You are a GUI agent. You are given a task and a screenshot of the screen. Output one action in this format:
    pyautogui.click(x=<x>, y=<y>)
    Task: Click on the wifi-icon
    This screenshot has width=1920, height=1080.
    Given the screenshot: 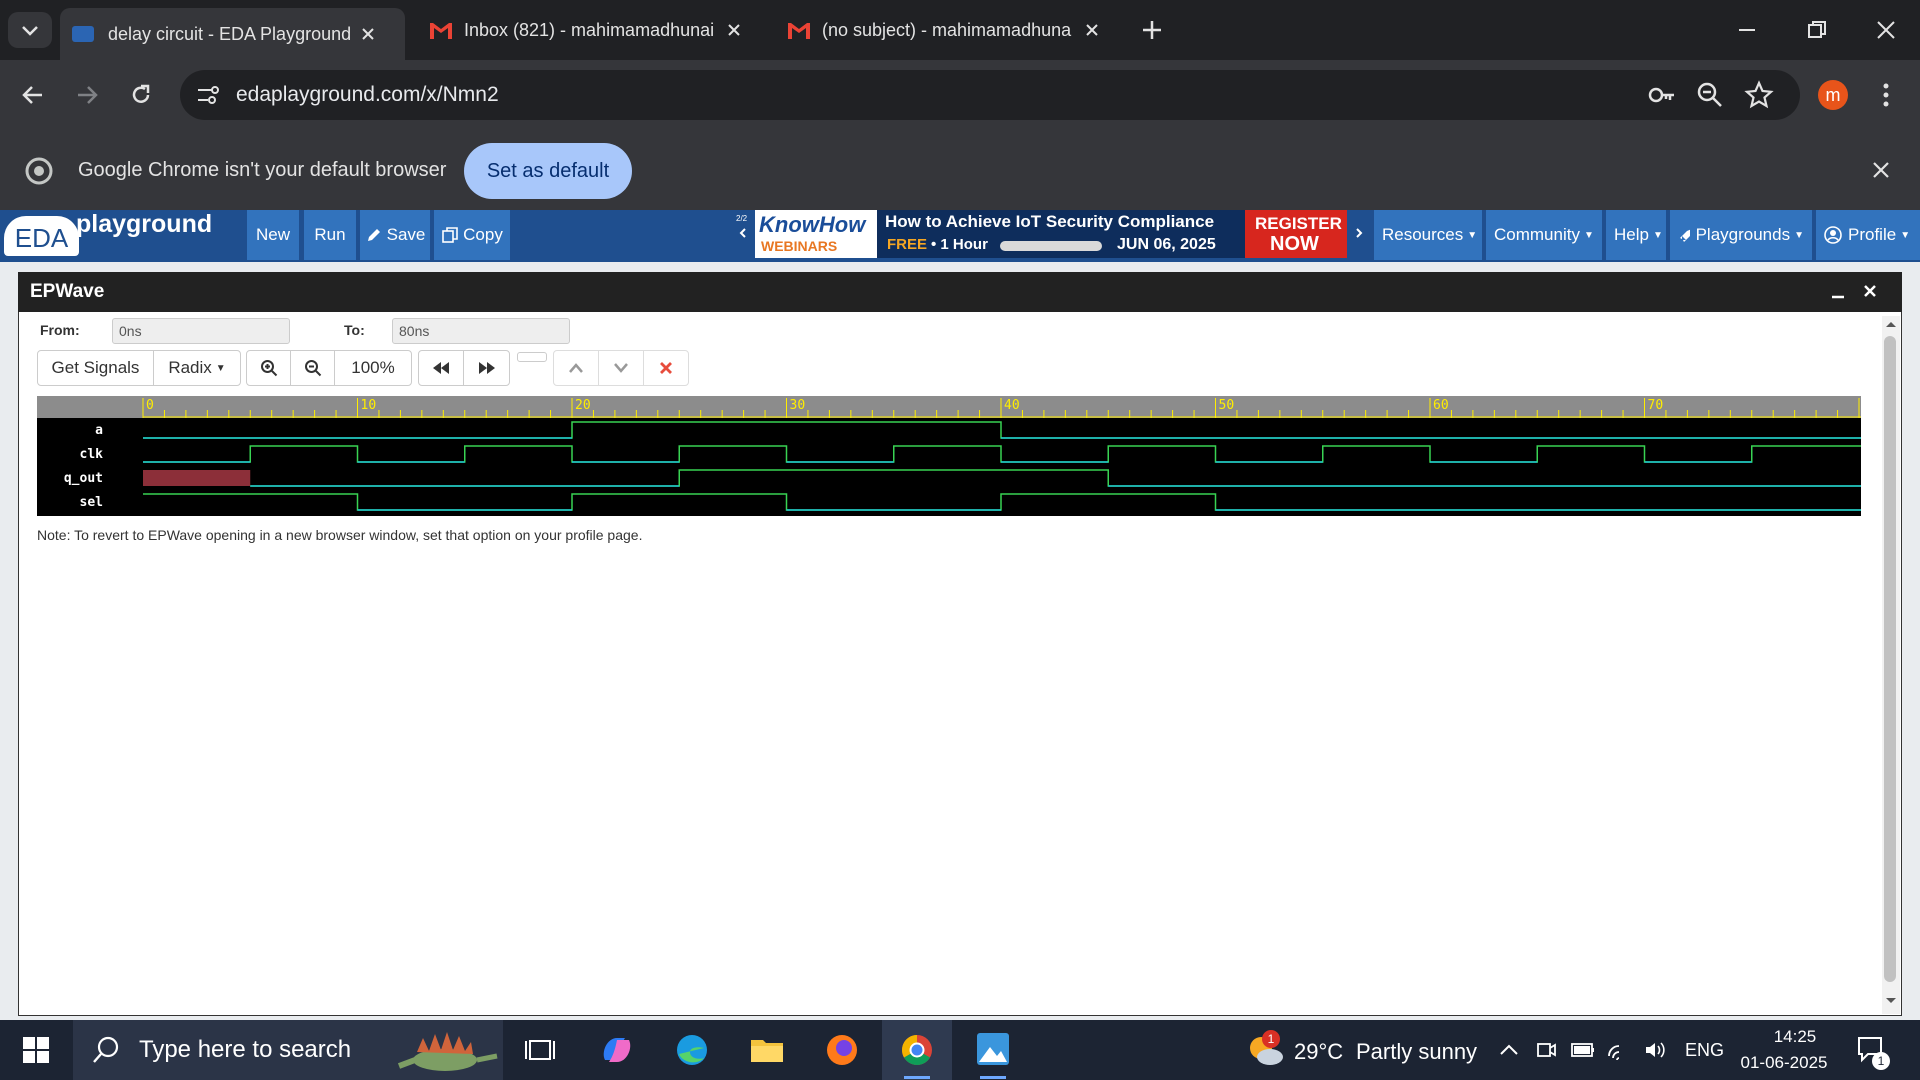 What is the action you would take?
    pyautogui.click(x=1619, y=1050)
    